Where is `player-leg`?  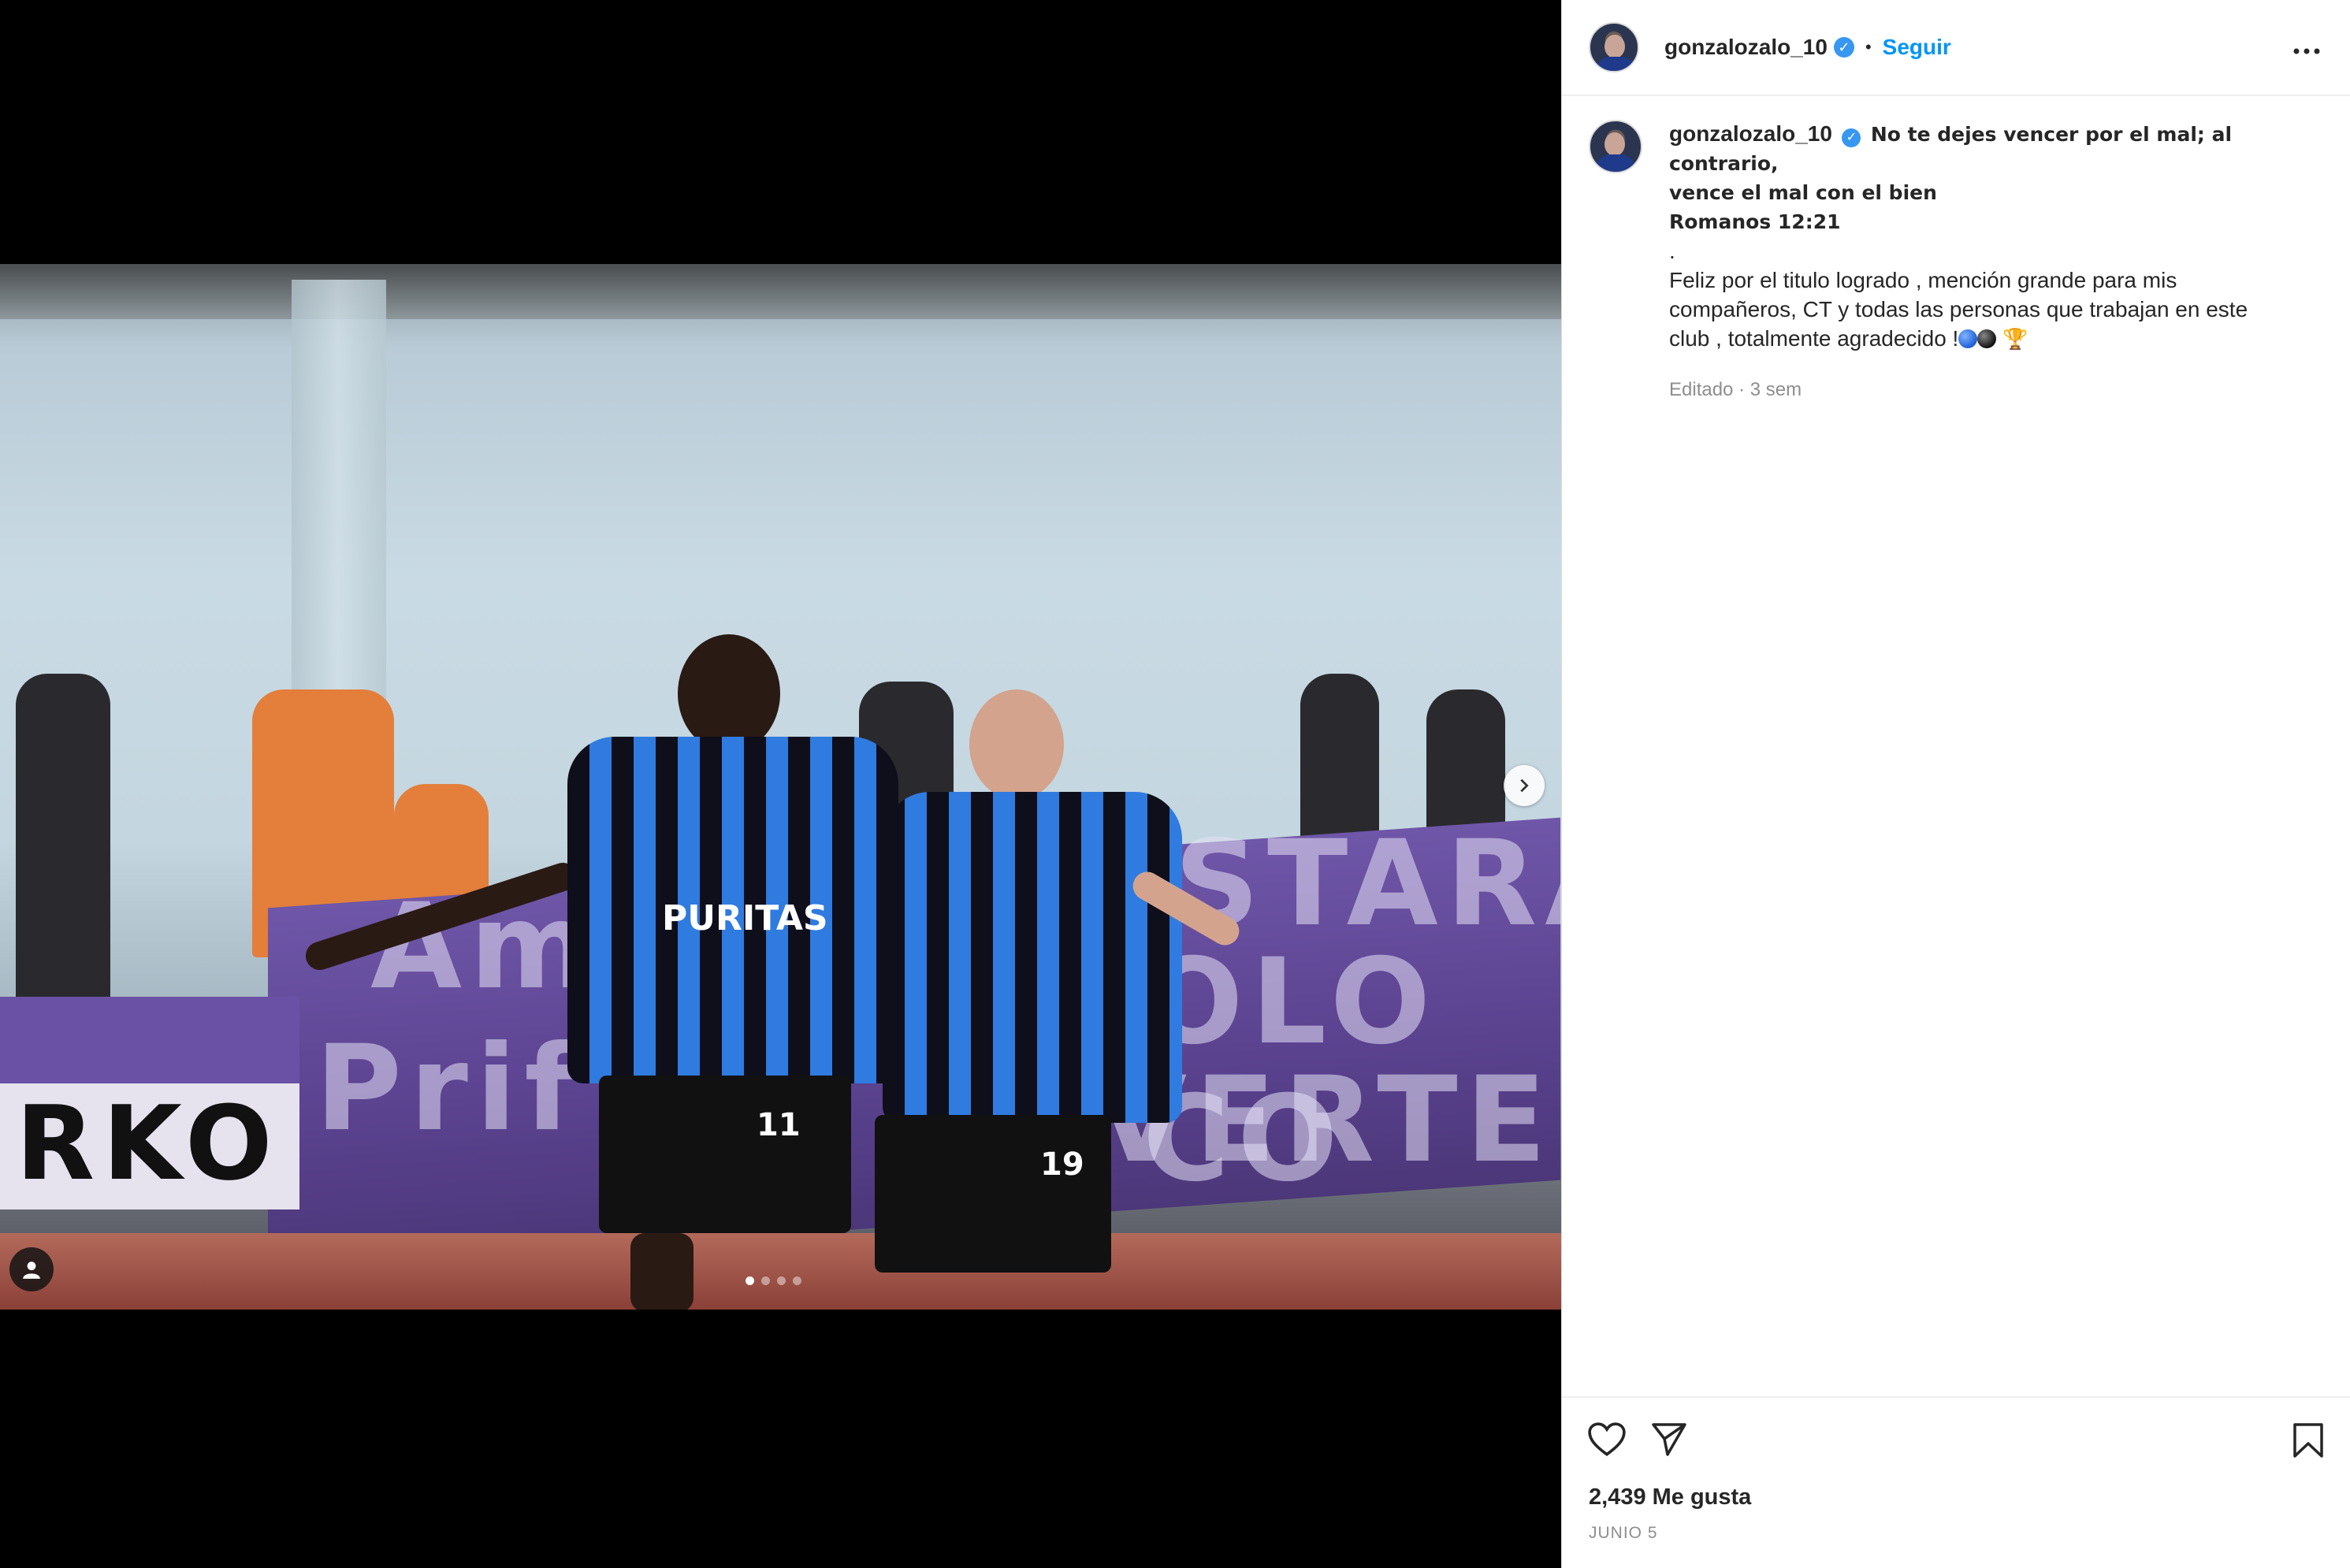
player-leg is located at coordinates (661, 1271).